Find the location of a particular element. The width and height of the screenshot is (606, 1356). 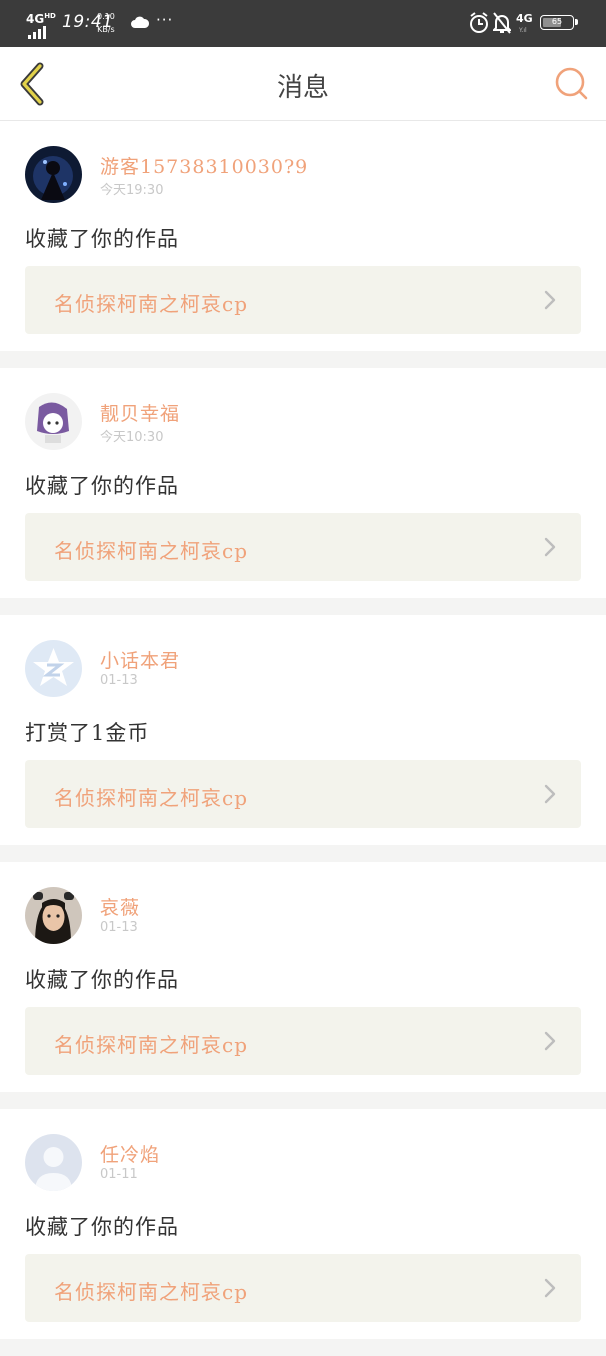

status-bar: 4GHD 19:41 0.10 KB/s ··· 4G Y.ıl 65 is located at coordinates (303, 23).